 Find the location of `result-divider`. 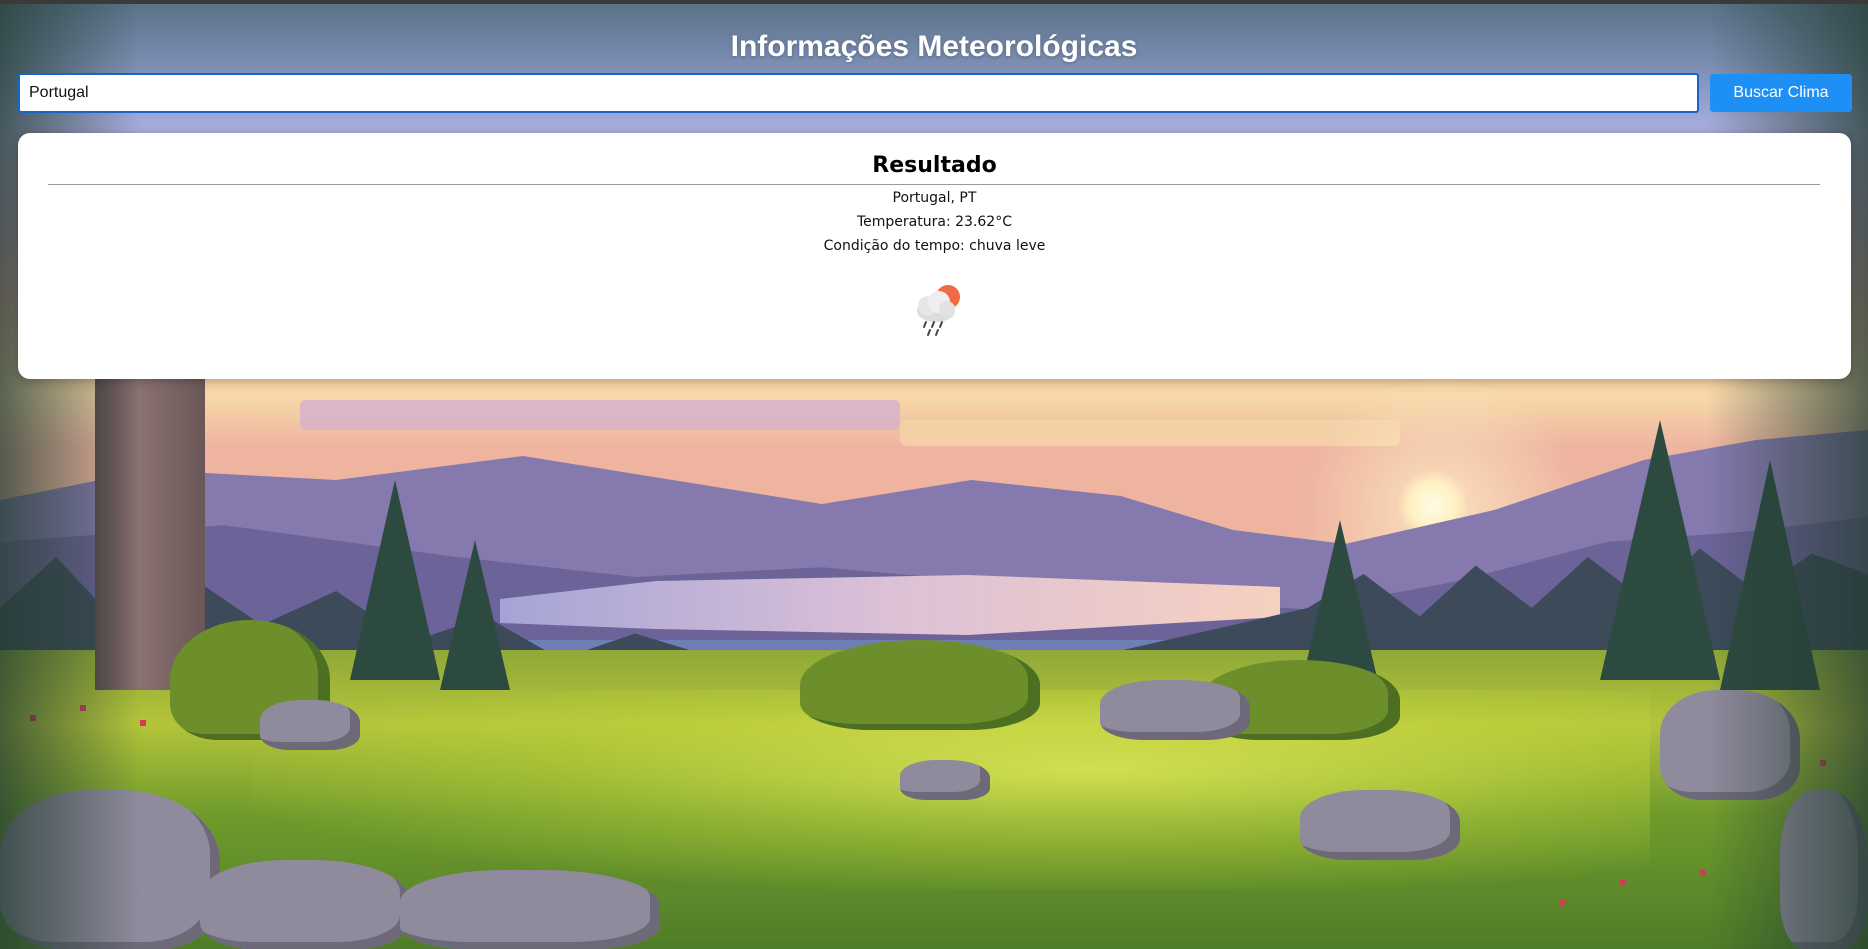

result-divider is located at coordinates (934, 184).